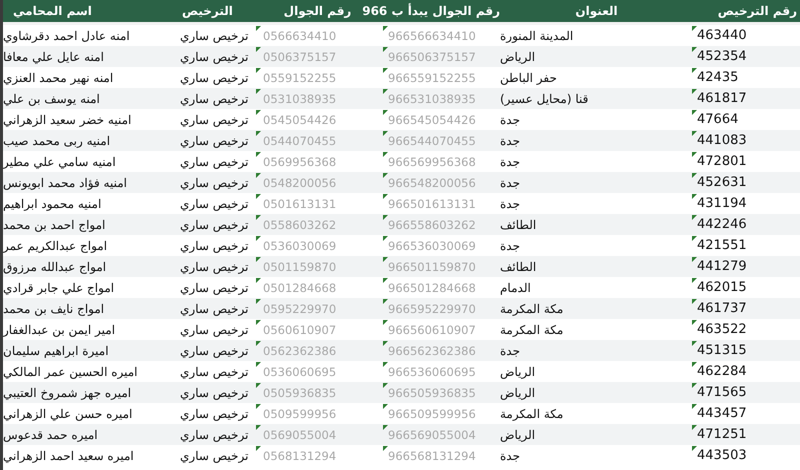  I want to click on lawyer-name-cell: امنيه محمود ابراهيم, so click(52, 203).